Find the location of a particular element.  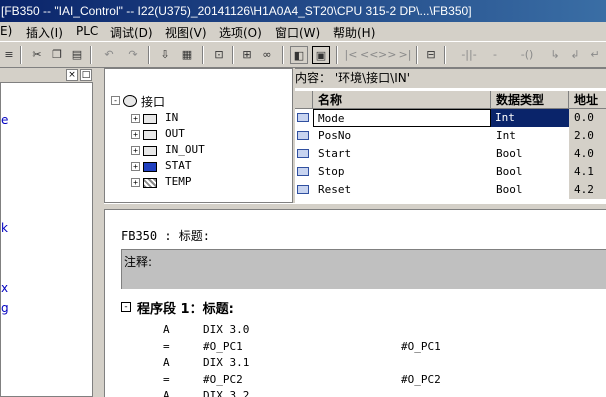

comment-label: 注释: is located at coordinates (138, 262).